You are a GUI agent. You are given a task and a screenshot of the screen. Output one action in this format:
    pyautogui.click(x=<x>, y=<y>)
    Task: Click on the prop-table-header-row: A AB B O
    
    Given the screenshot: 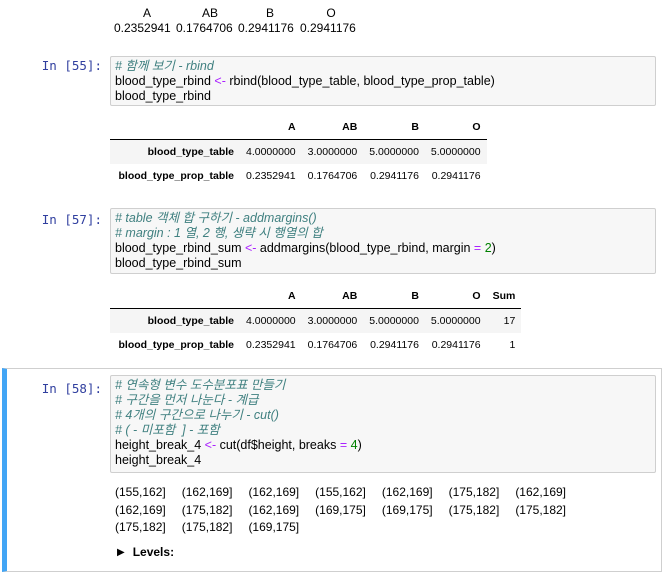 What is the action you would take?
    pyautogui.click(x=238, y=13)
    